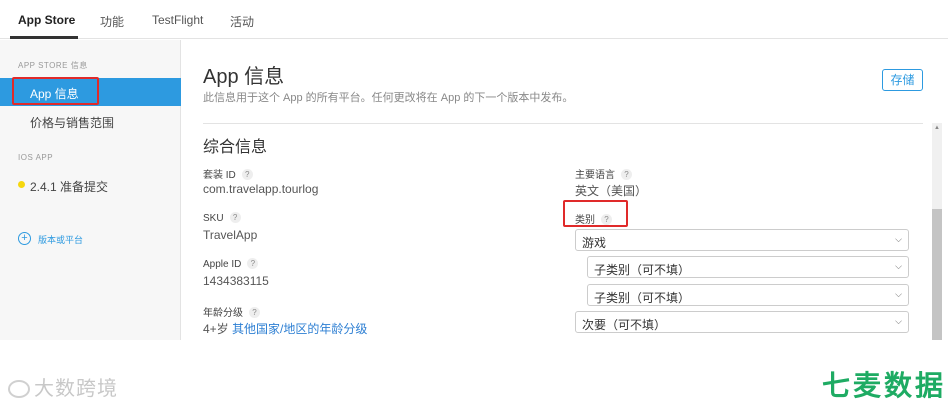 This screenshot has height=404, width=948. What do you see at coordinates (112, 21) in the screenshot?
I see `tab-features: 功能` at bounding box center [112, 21].